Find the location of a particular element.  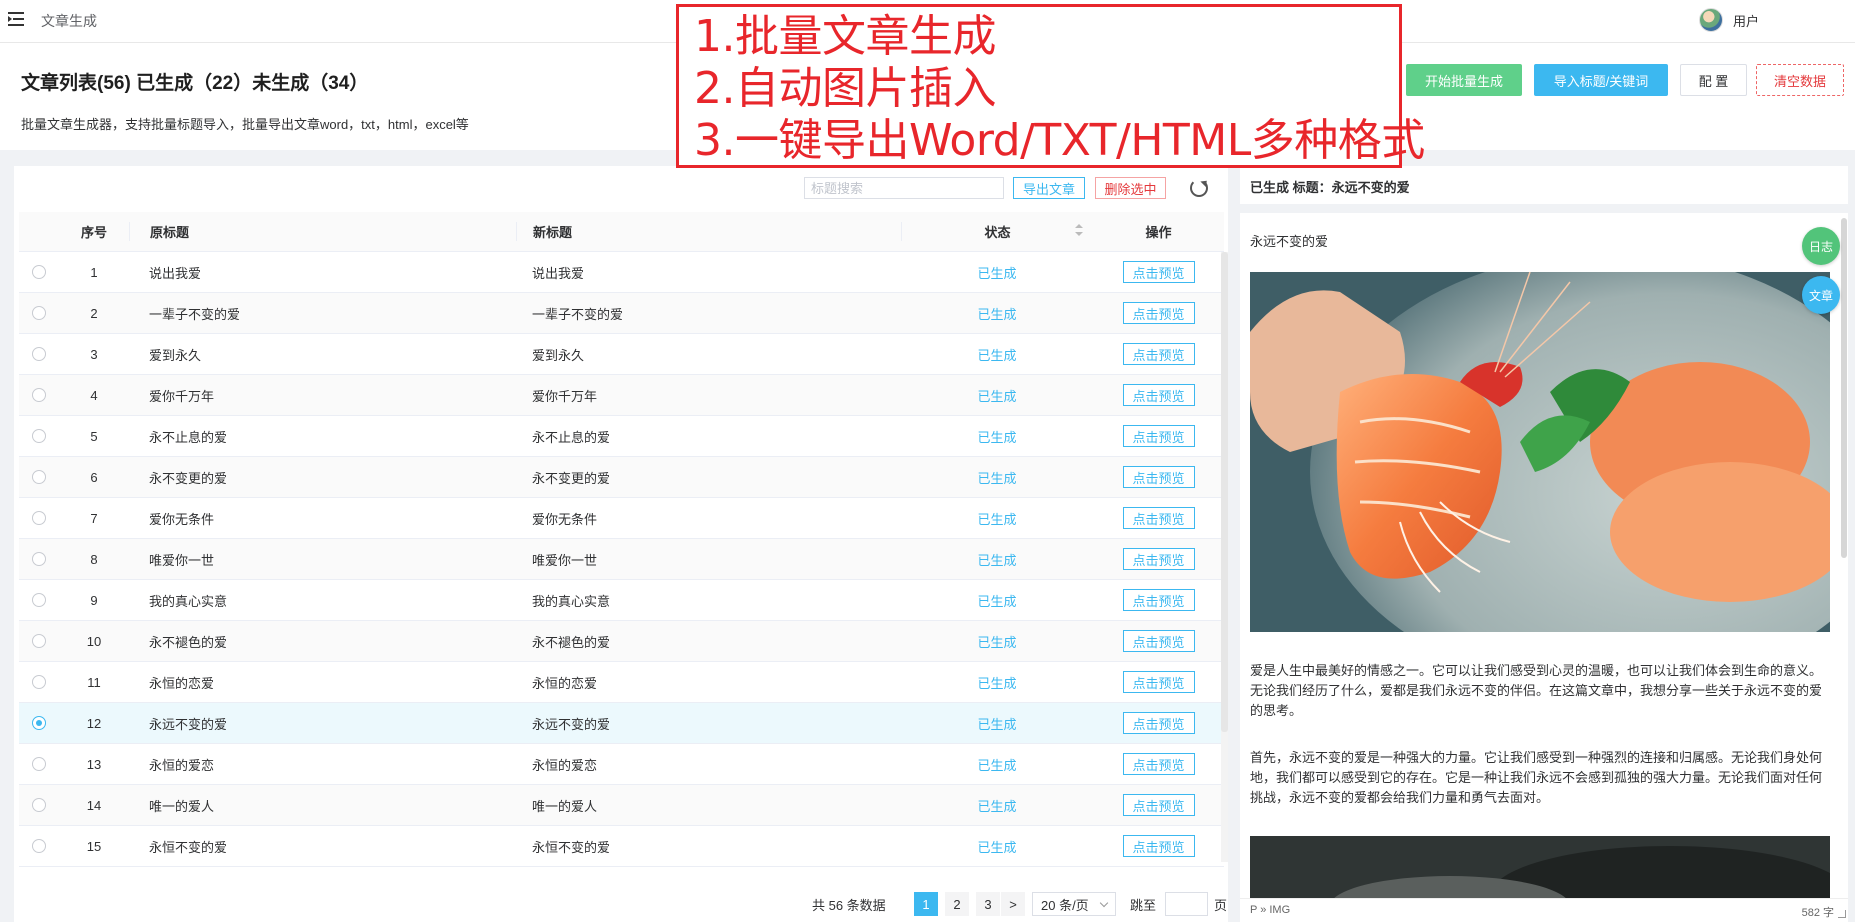

table-row: 1 说出我爱 说出我爱 已生成 点击预览 is located at coordinates (621, 272).